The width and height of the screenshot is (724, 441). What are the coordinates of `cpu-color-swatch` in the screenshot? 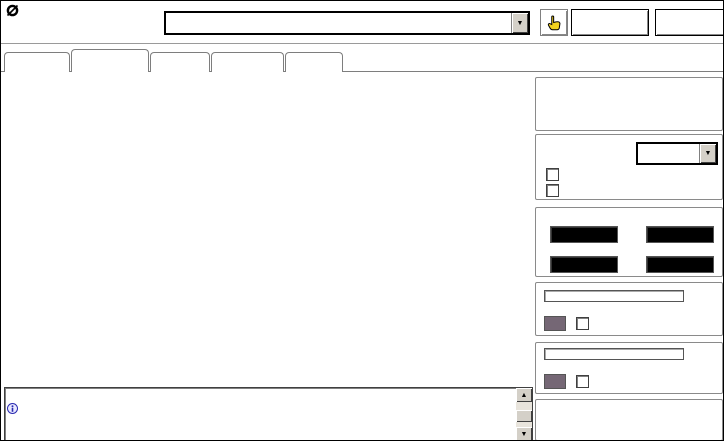 It's located at (555, 381).